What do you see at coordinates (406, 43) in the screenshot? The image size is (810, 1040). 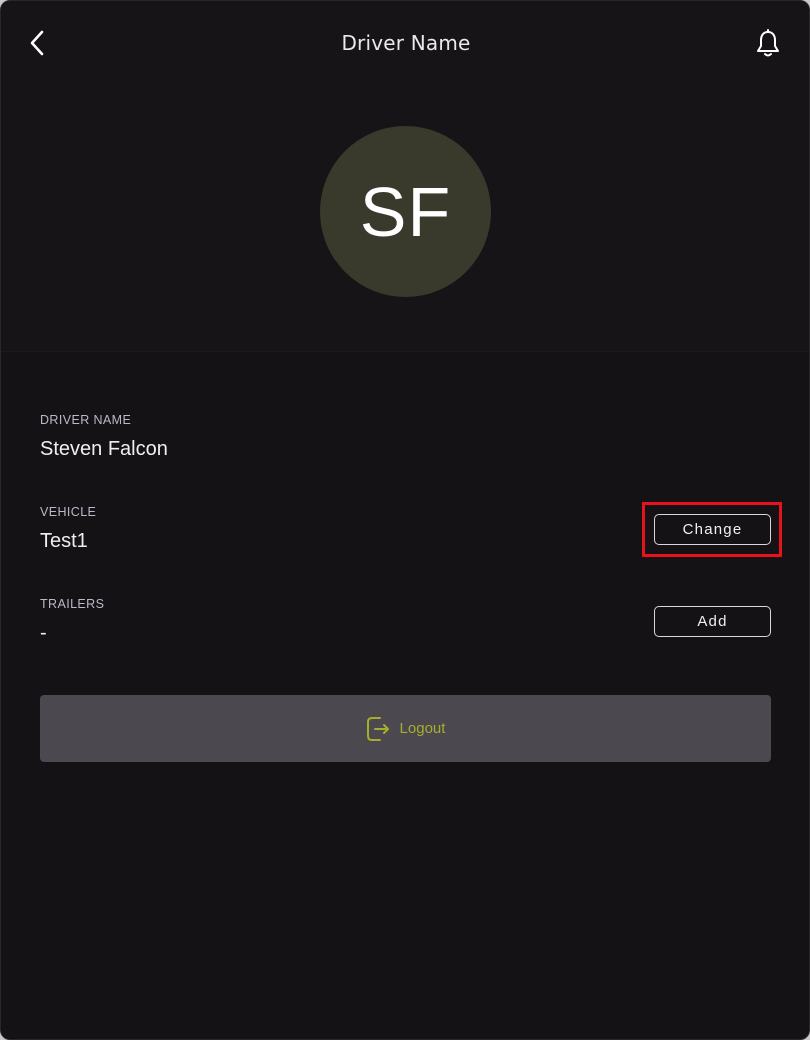 I see `page-title: Driver Name` at bounding box center [406, 43].